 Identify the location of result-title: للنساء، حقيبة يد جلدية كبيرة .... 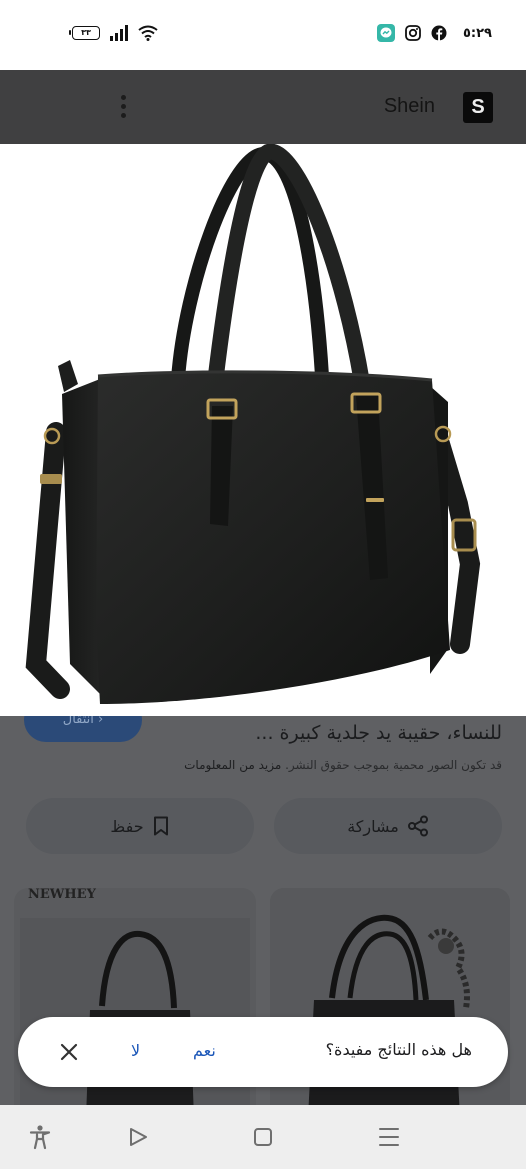
(302, 733).